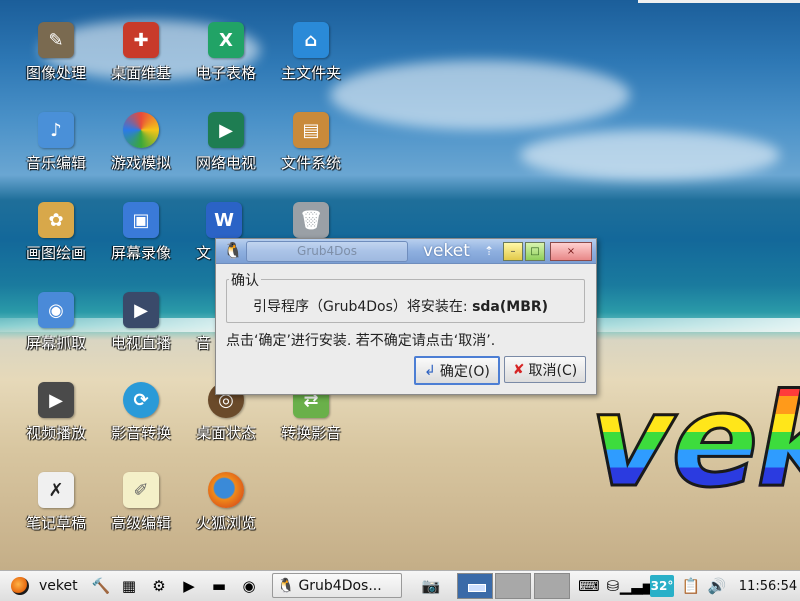 Image resolution: width=800 pixels, height=601 pixels. I want to click on camera-icon: 📷, so click(431, 586).